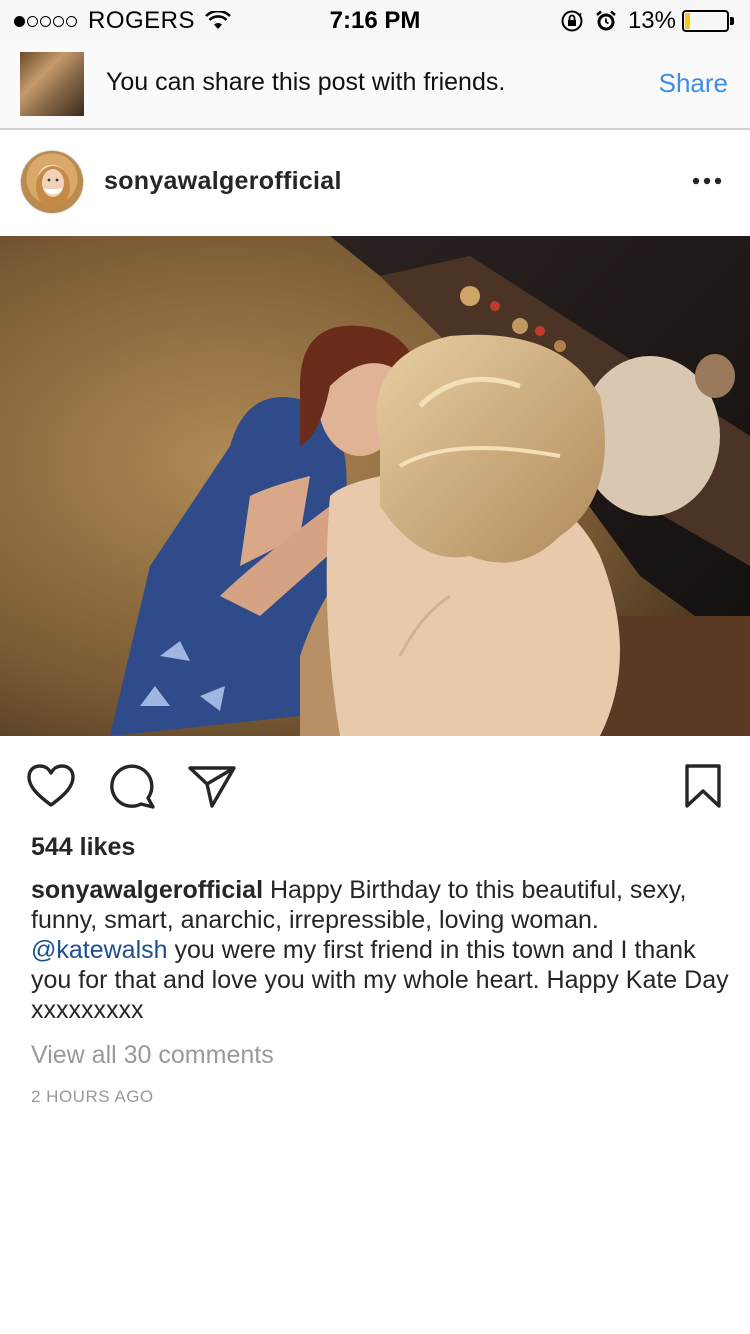  What do you see at coordinates (152, 1055) in the screenshot?
I see `view-comments-link: View all 30 comments` at bounding box center [152, 1055].